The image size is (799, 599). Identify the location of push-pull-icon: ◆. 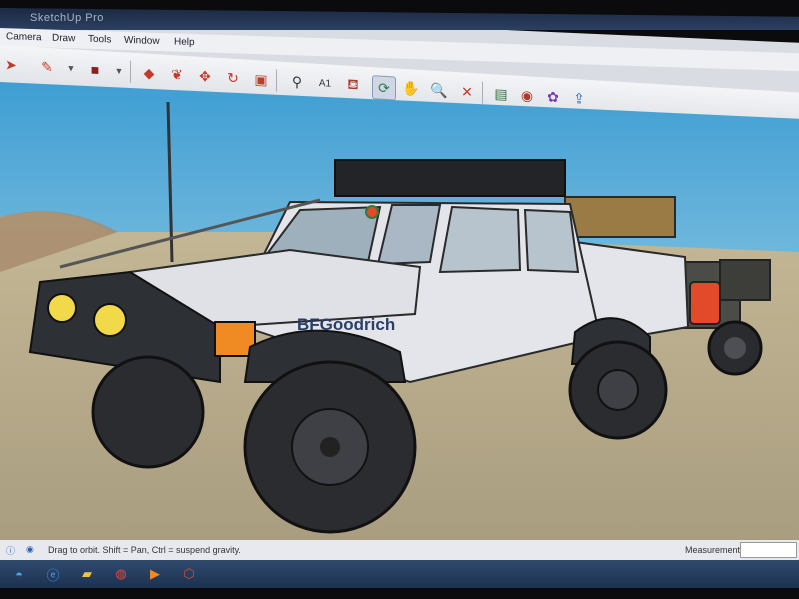
(149, 72).